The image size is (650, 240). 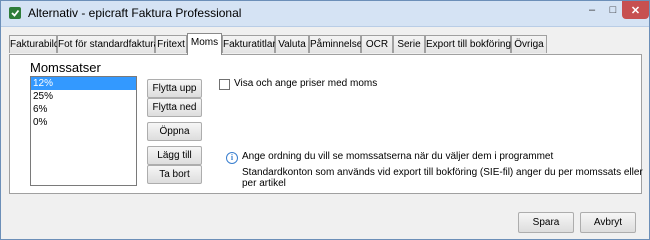 I want to click on tab-serie: Serie, so click(x=409, y=44).